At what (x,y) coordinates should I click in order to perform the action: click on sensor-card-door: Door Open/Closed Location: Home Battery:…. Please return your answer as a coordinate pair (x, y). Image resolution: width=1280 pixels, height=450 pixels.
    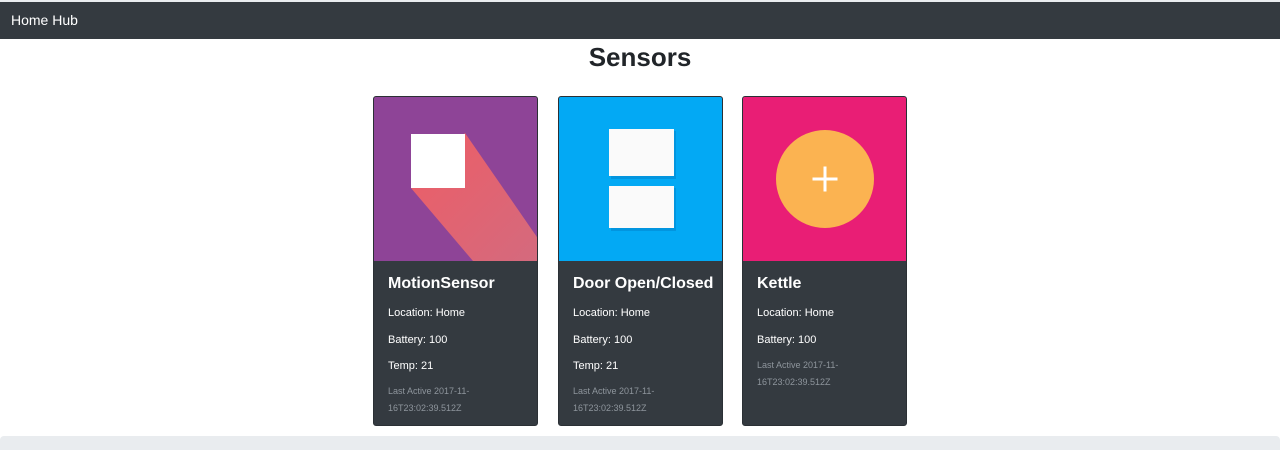
    Looking at the image, I should click on (640, 261).